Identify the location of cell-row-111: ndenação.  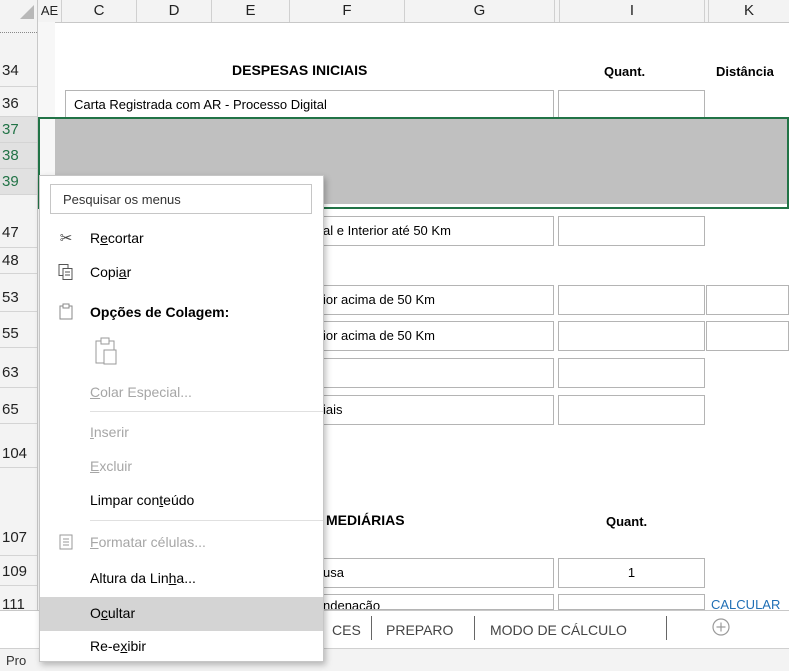
(422, 602).